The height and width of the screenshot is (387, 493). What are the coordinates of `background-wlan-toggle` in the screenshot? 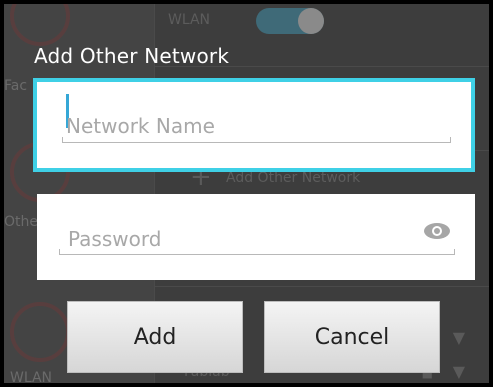 It's located at (290, 21).